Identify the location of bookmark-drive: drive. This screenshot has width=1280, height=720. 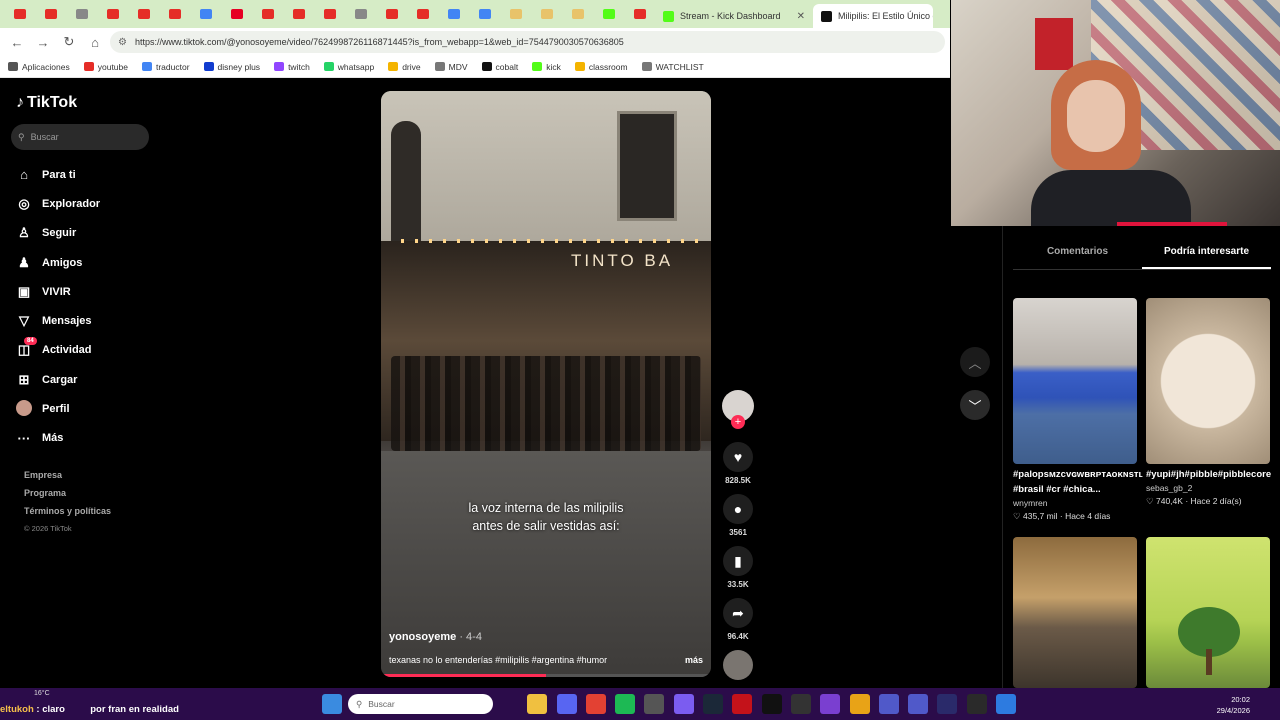
(404, 67).